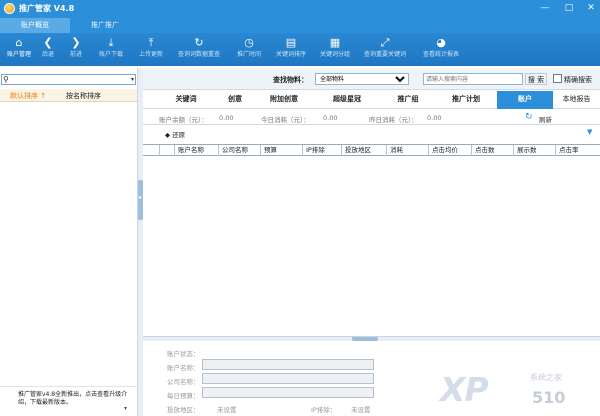  I want to click on exact-search-label: 精确搜索, so click(578, 80).